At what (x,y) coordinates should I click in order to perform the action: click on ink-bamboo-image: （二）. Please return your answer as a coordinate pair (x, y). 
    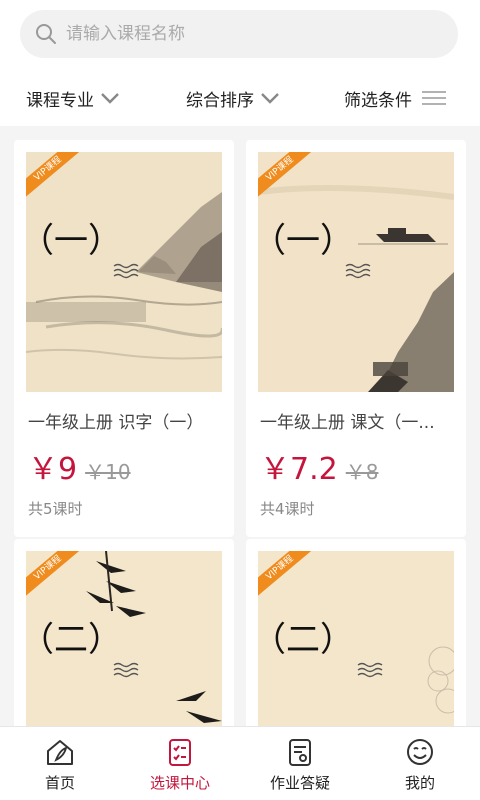
    Looking at the image, I should click on (124, 638).